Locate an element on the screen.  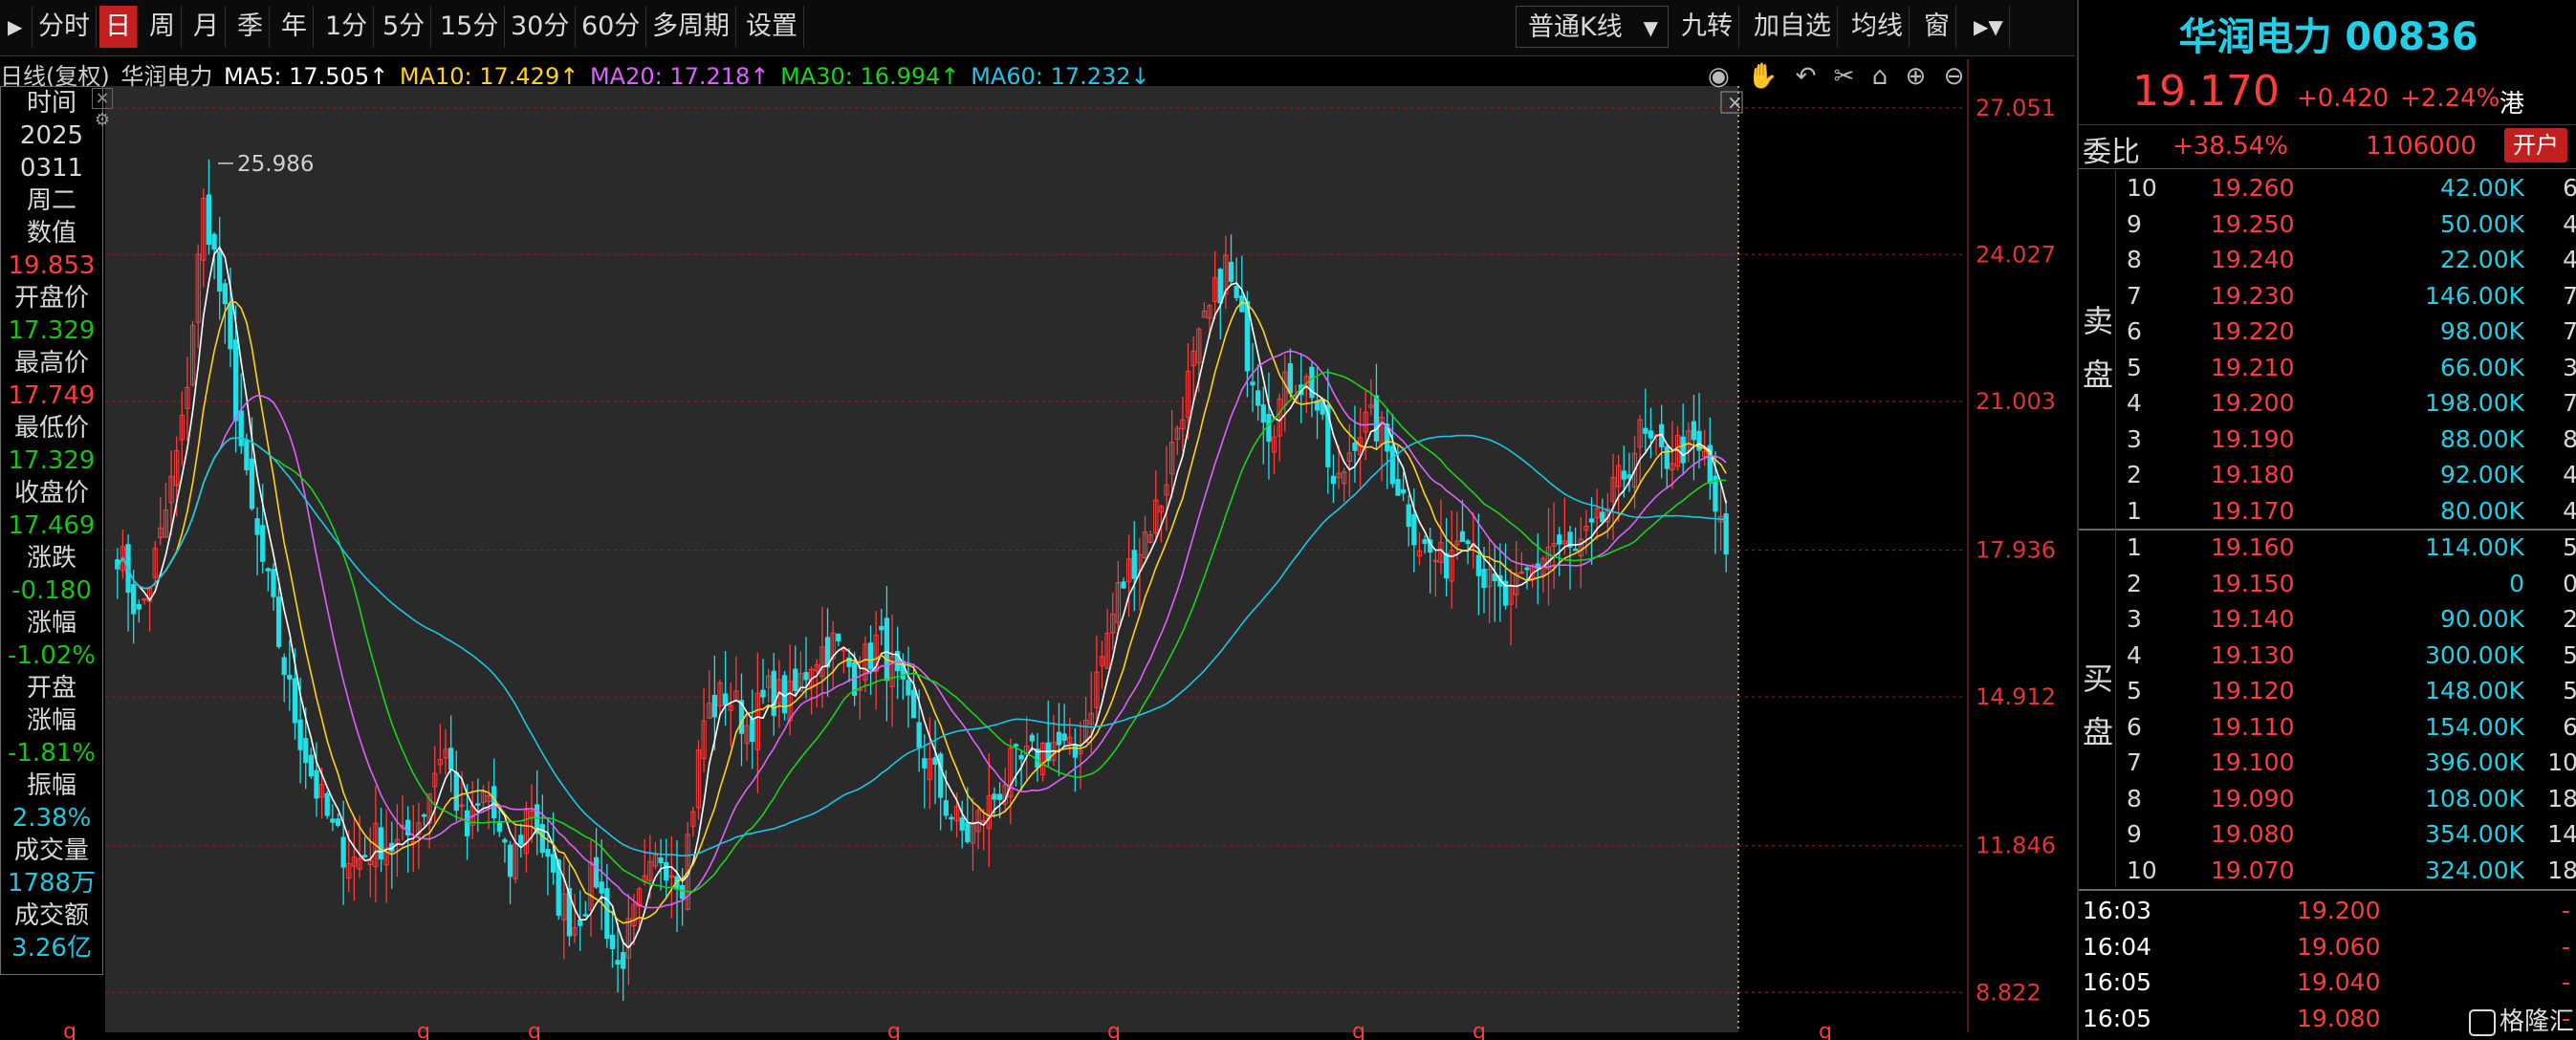
bid-lvl: 6 is located at coordinates (2134, 726).